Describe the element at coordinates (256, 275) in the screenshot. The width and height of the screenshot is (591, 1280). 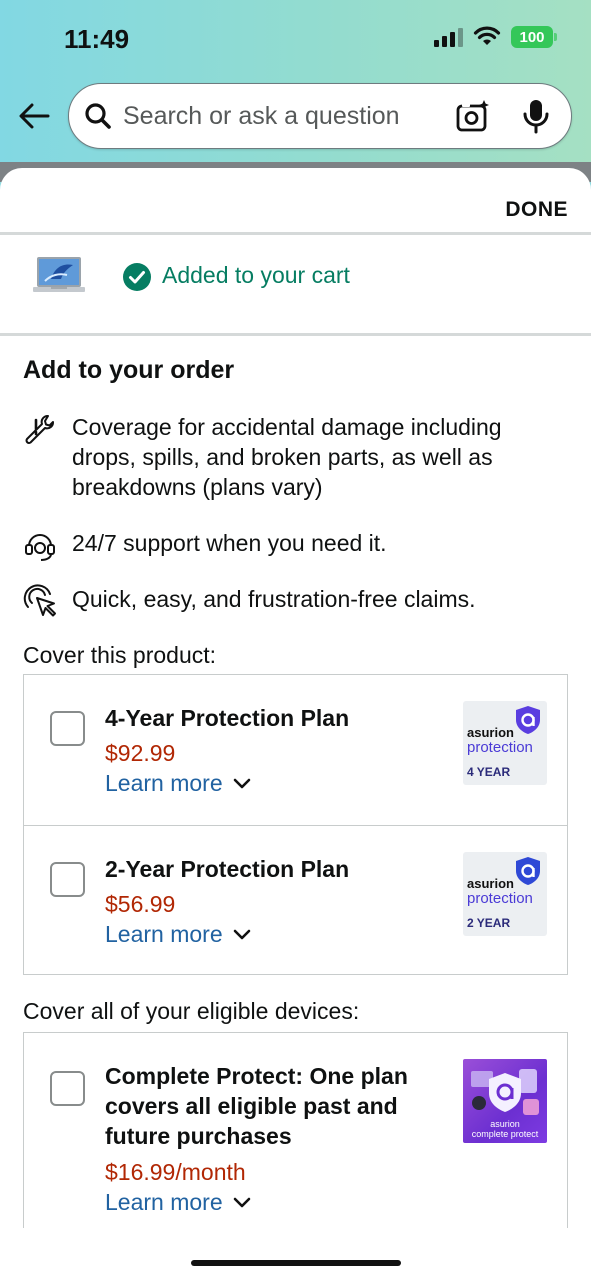
I see `added-to-cart-message: Added to your cart` at that location.